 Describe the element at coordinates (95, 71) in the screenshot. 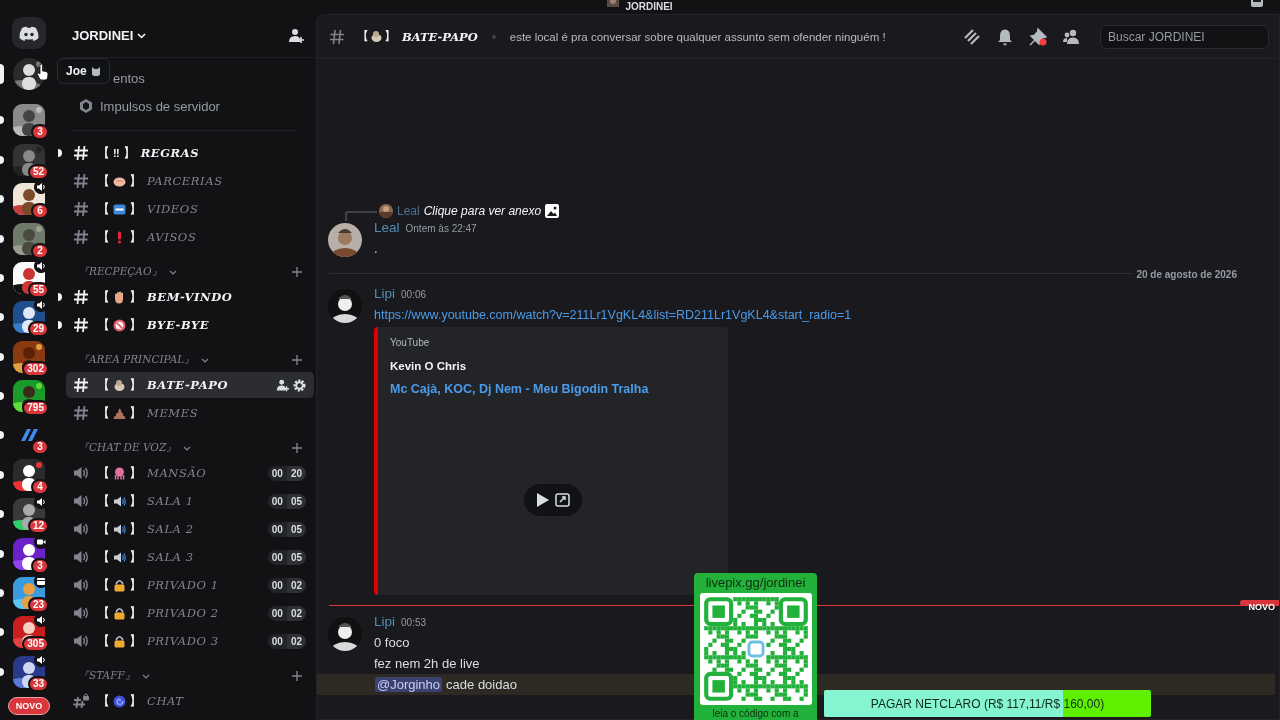

I see `cat-icon` at that location.